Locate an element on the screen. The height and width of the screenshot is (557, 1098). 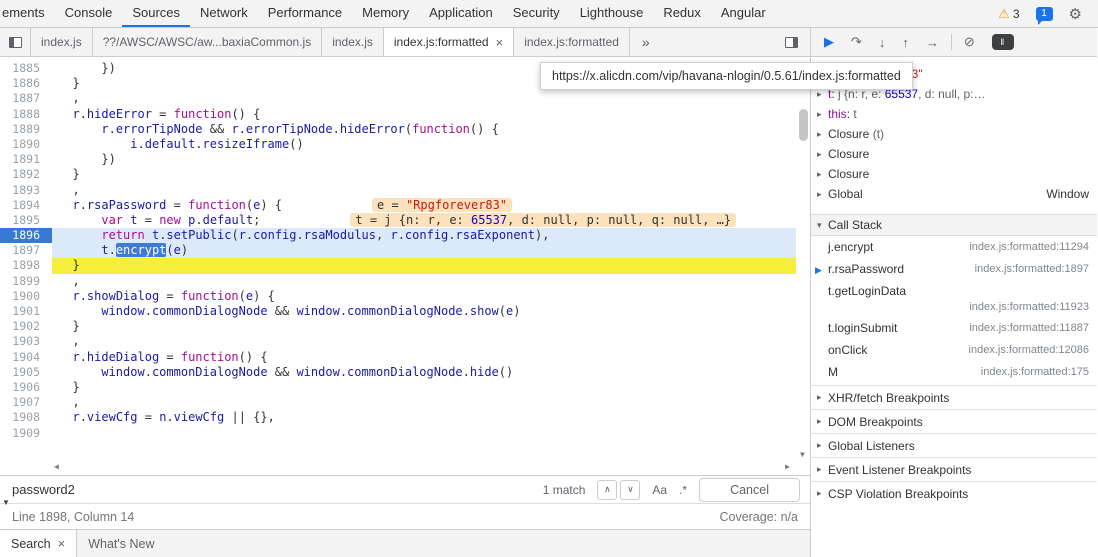
line-number: 1899 is located at coordinates (26, 281).